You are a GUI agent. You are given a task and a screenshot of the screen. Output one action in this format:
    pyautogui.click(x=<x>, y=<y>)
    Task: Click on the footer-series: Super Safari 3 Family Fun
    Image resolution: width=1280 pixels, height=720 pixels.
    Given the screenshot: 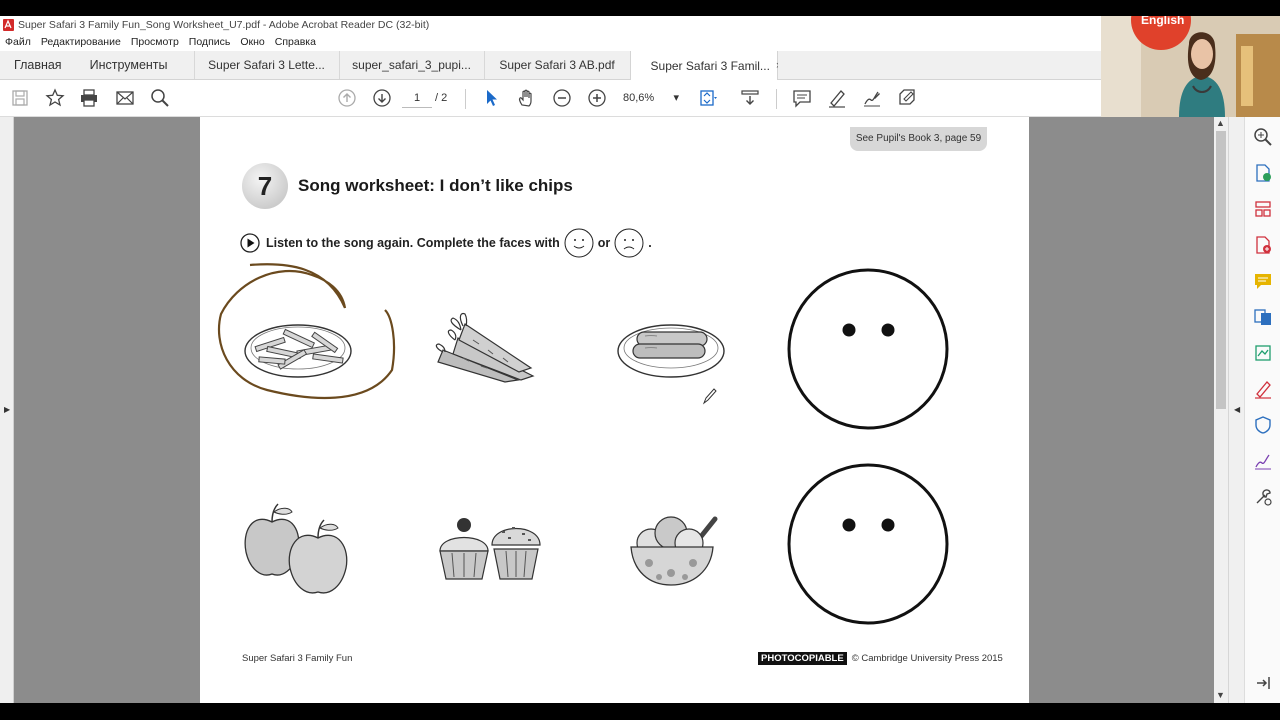 What is the action you would take?
    pyautogui.click(x=297, y=658)
    